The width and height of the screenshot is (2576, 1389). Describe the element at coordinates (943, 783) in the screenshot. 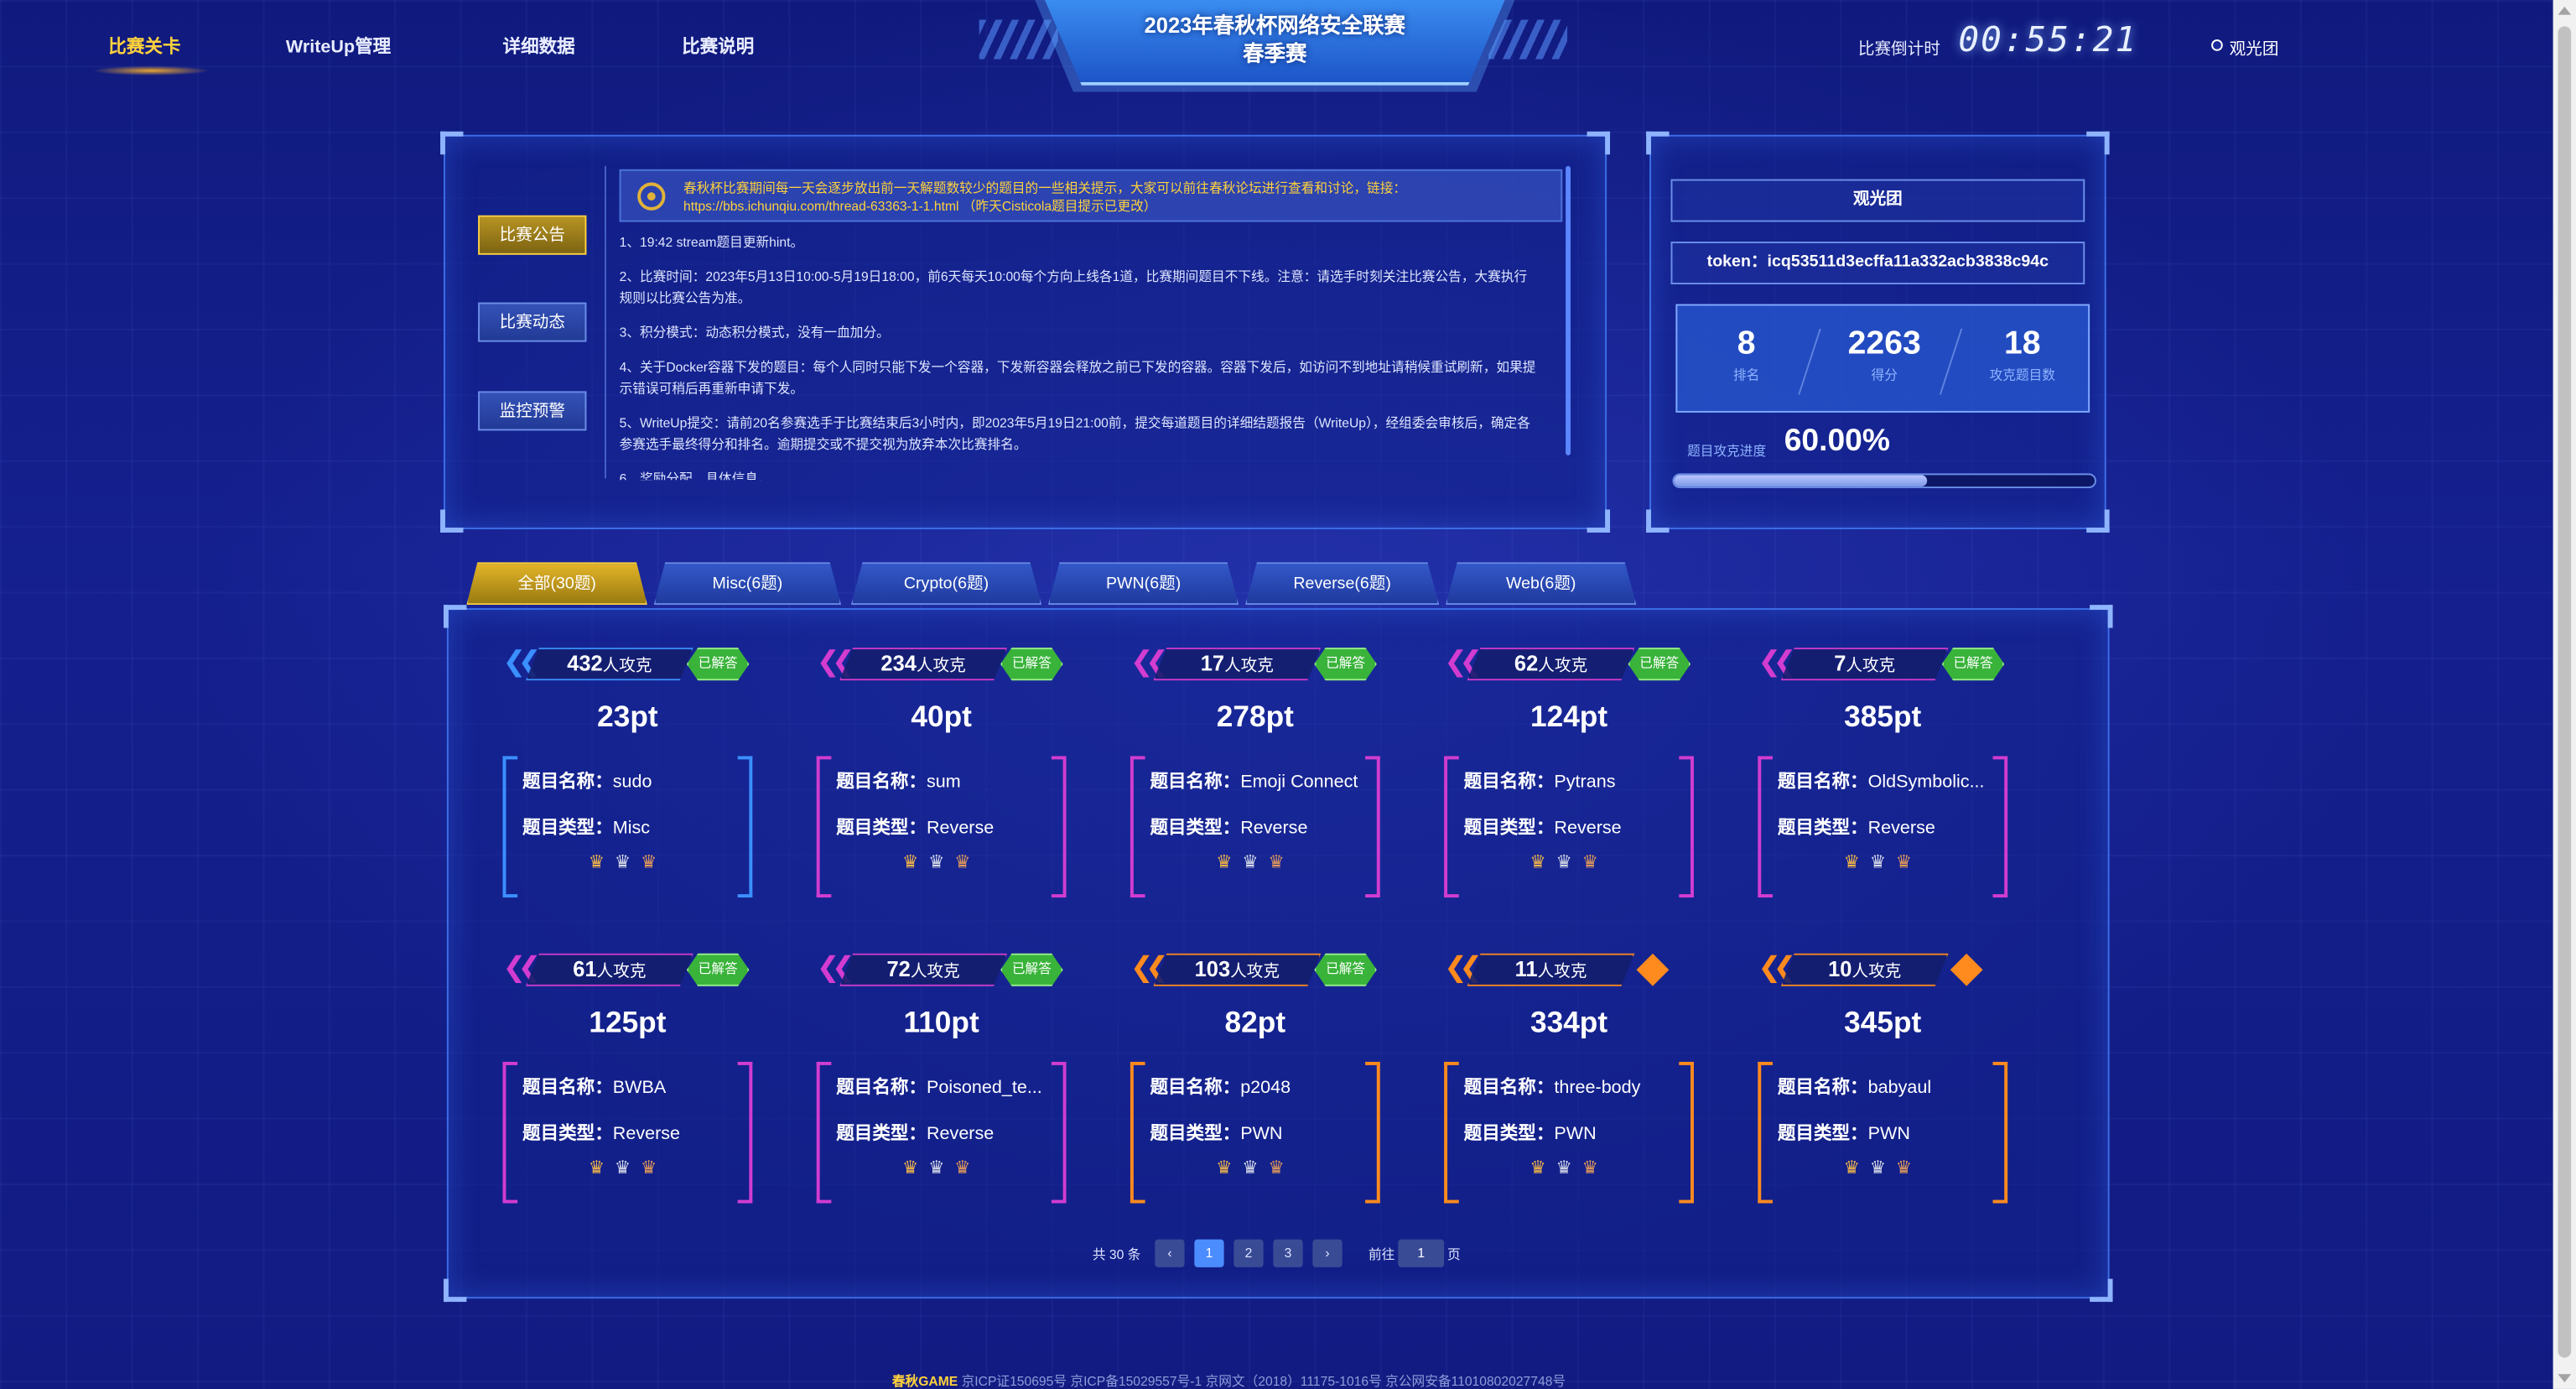

I see `challenge-name-value: sum` at that location.